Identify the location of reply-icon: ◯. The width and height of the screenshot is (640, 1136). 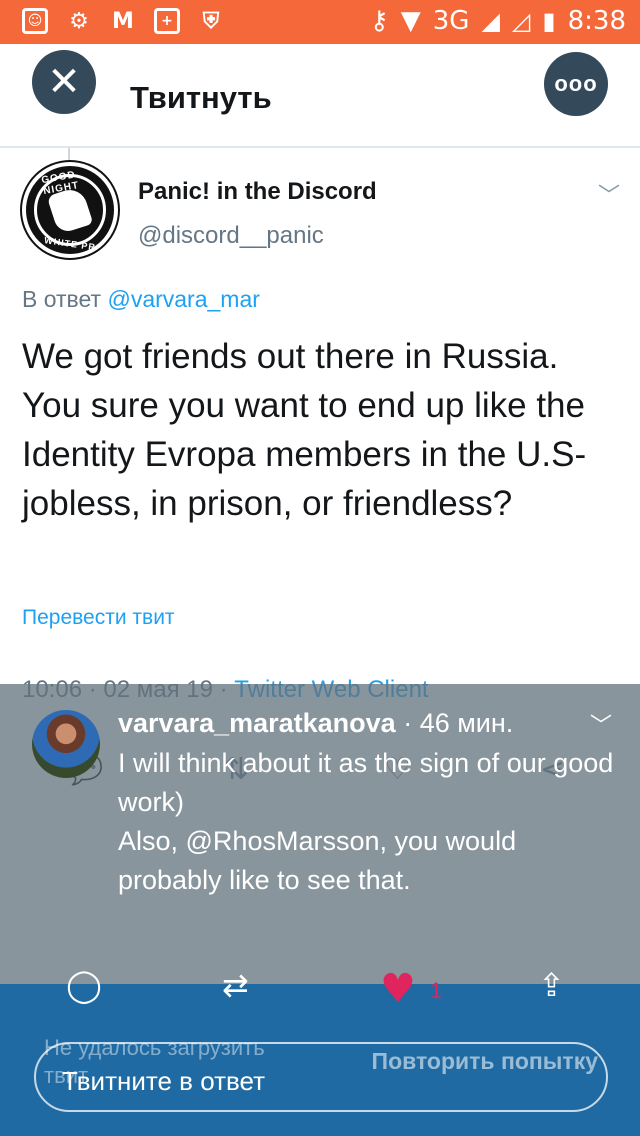
(84, 985).